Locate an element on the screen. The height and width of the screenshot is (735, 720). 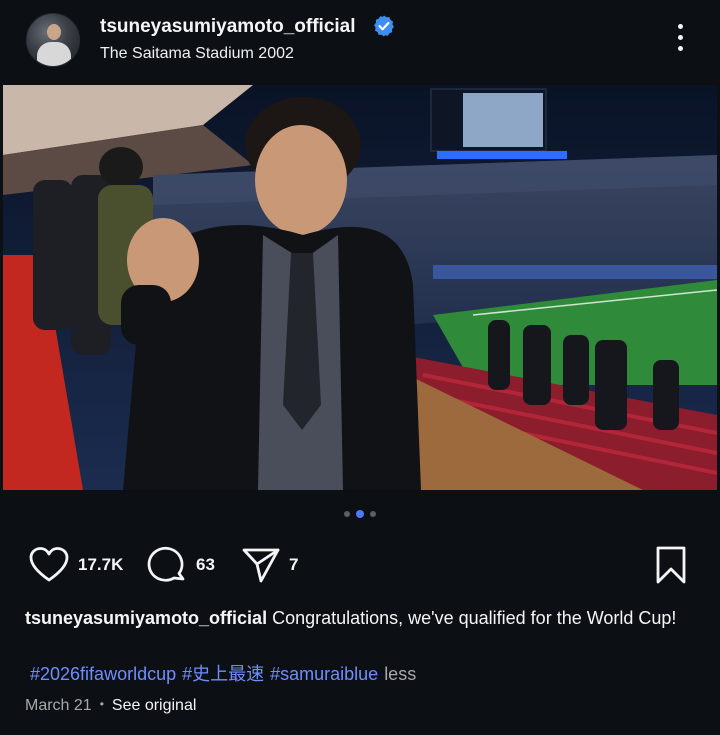
share-icon is located at coordinates (261, 565).